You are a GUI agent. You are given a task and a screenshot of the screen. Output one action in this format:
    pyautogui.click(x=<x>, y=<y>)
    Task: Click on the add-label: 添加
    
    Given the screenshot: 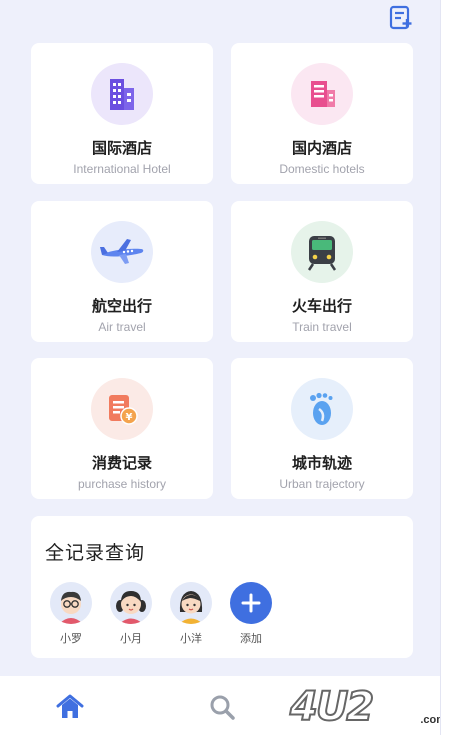 What is the action you would take?
    pyautogui.click(x=251, y=638)
    